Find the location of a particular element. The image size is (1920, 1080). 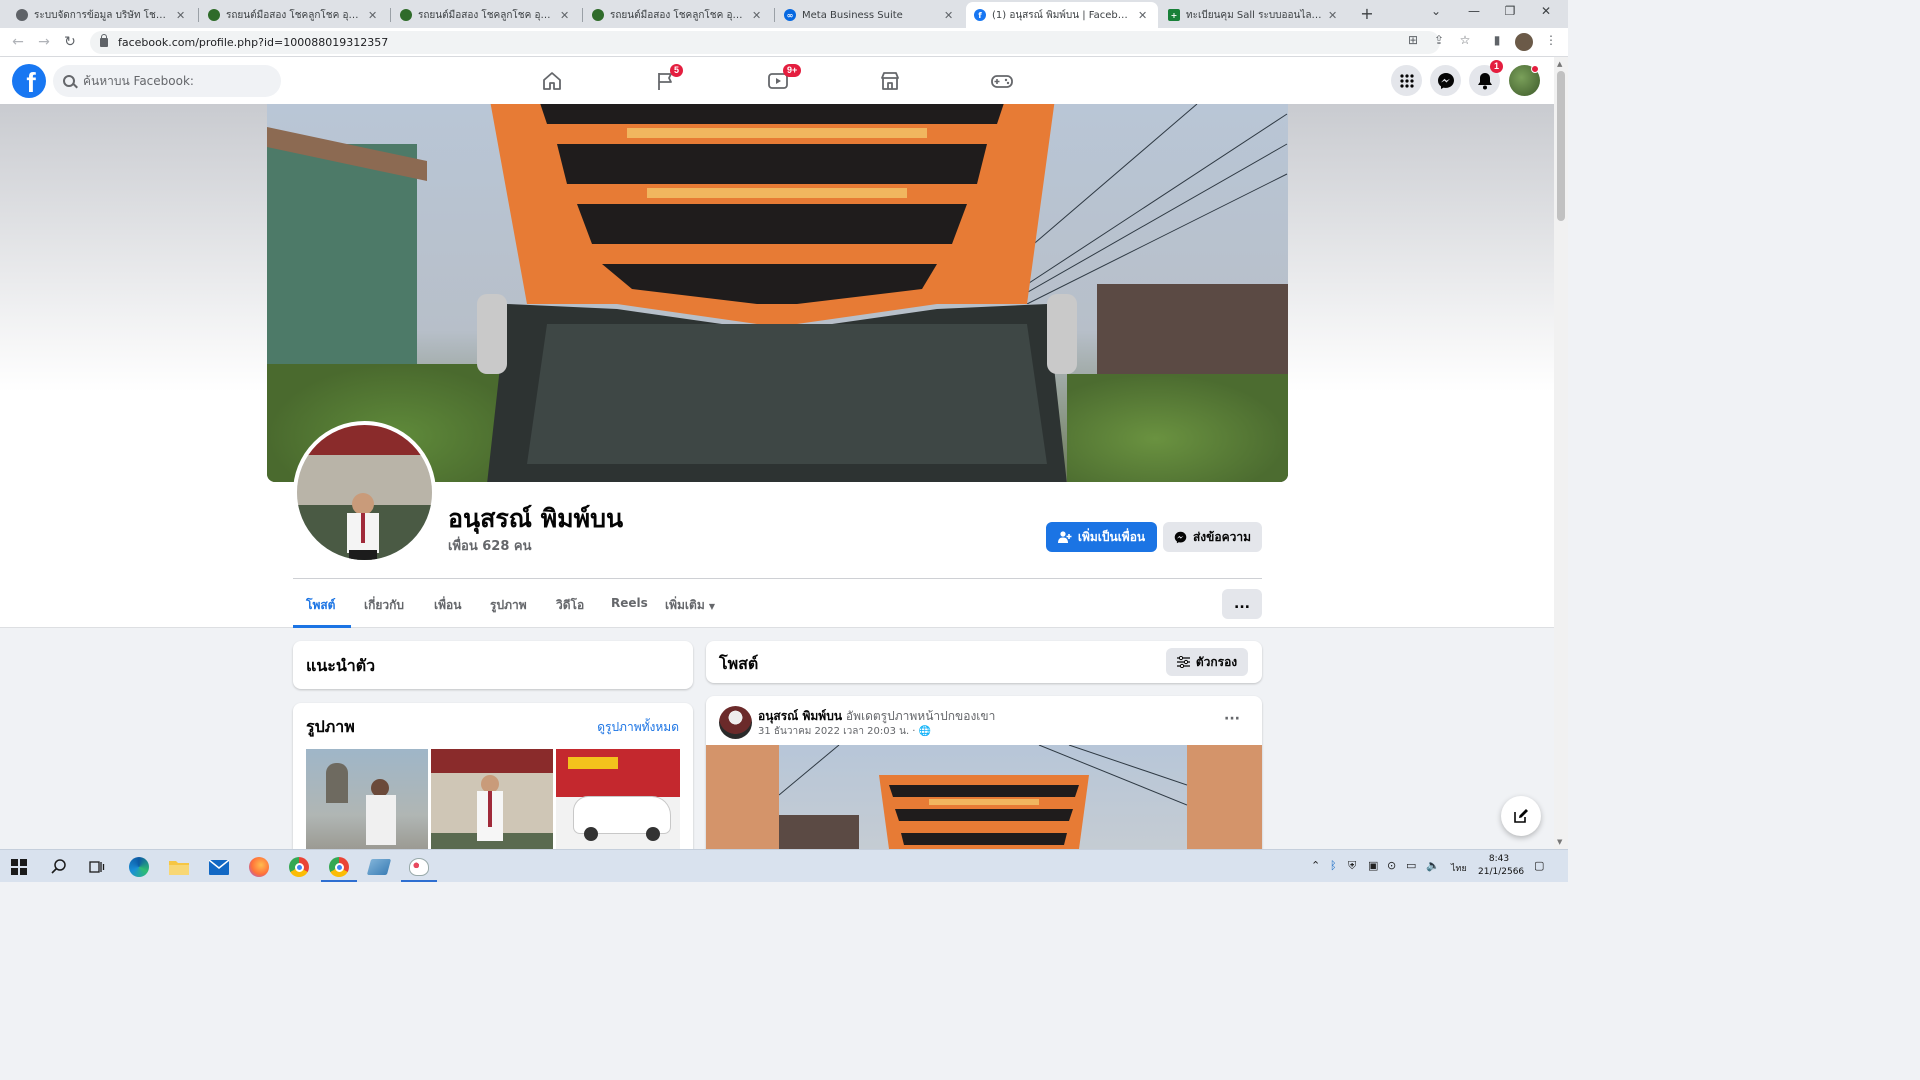

see-all-photos-link: ดูรูปภาพทั้งหมด is located at coordinates (638, 727).